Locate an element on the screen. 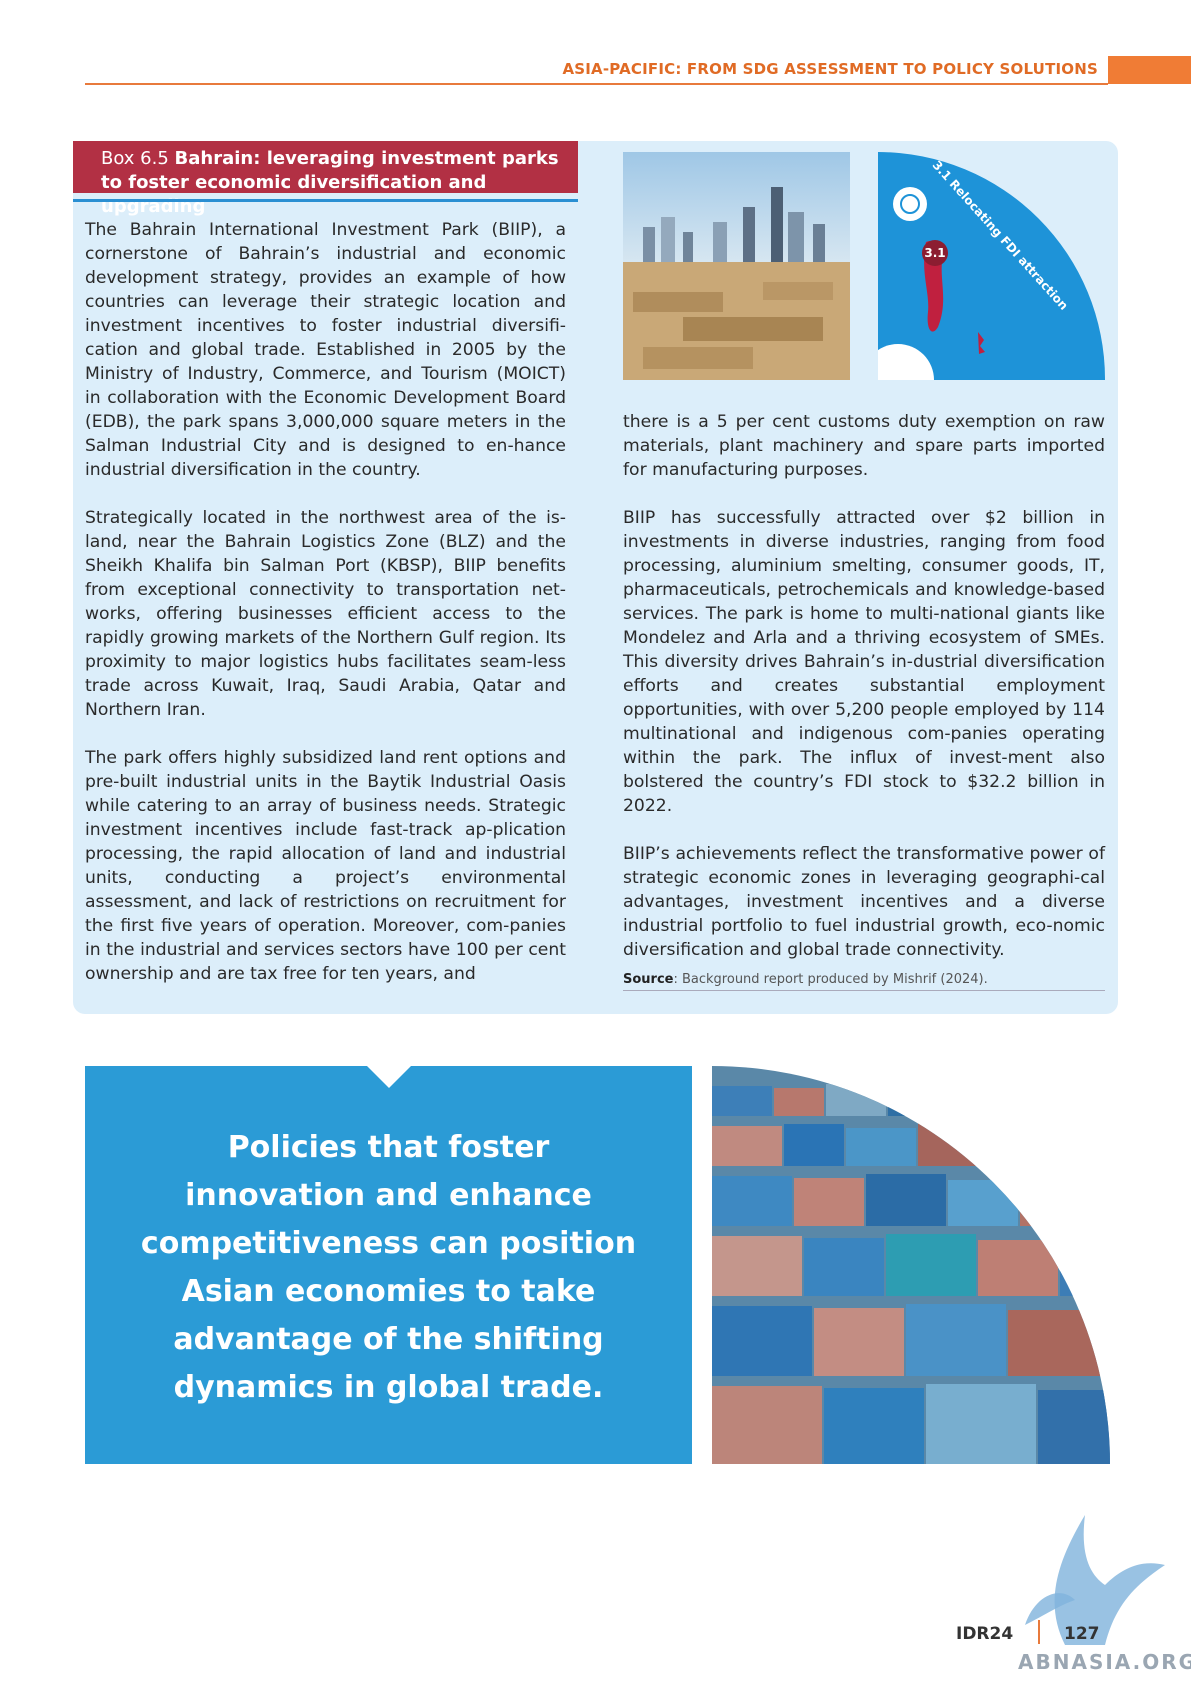 The height and width of the screenshot is (1684, 1191). city-photo is located at coordinates (736, 266).